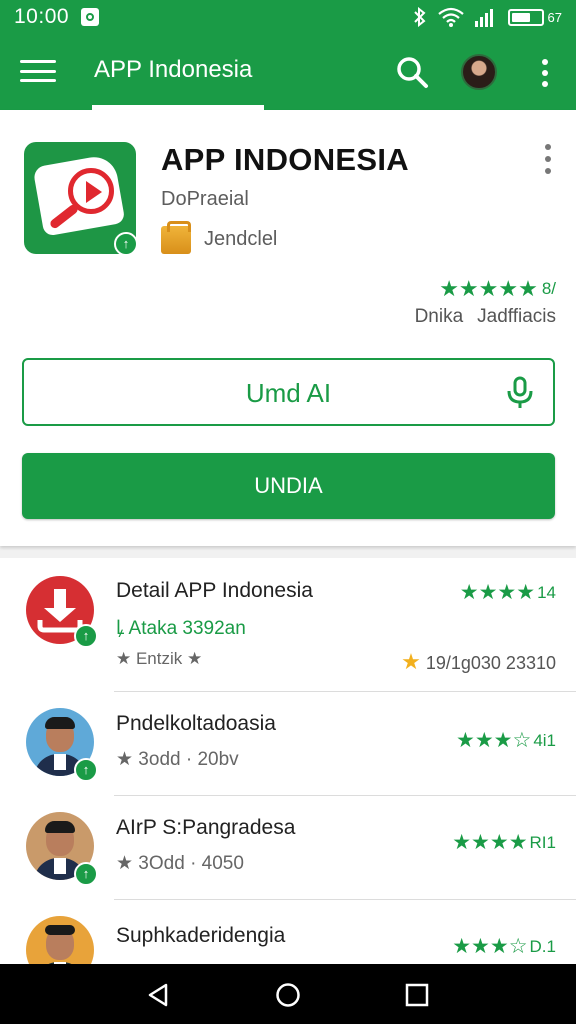 Image resolution: width=576 pixels, height=1024 pixels. I want to click on bluetooth-icon, so click(419, 17).